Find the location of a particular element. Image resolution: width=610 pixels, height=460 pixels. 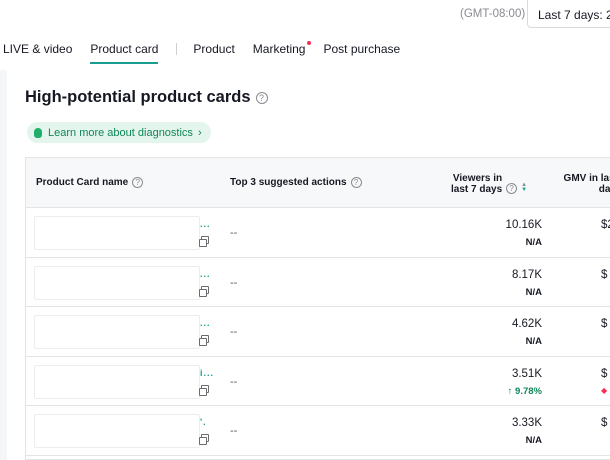

table-row: '. -- 3.33K N/A $ is located at coordinates (318, 431).